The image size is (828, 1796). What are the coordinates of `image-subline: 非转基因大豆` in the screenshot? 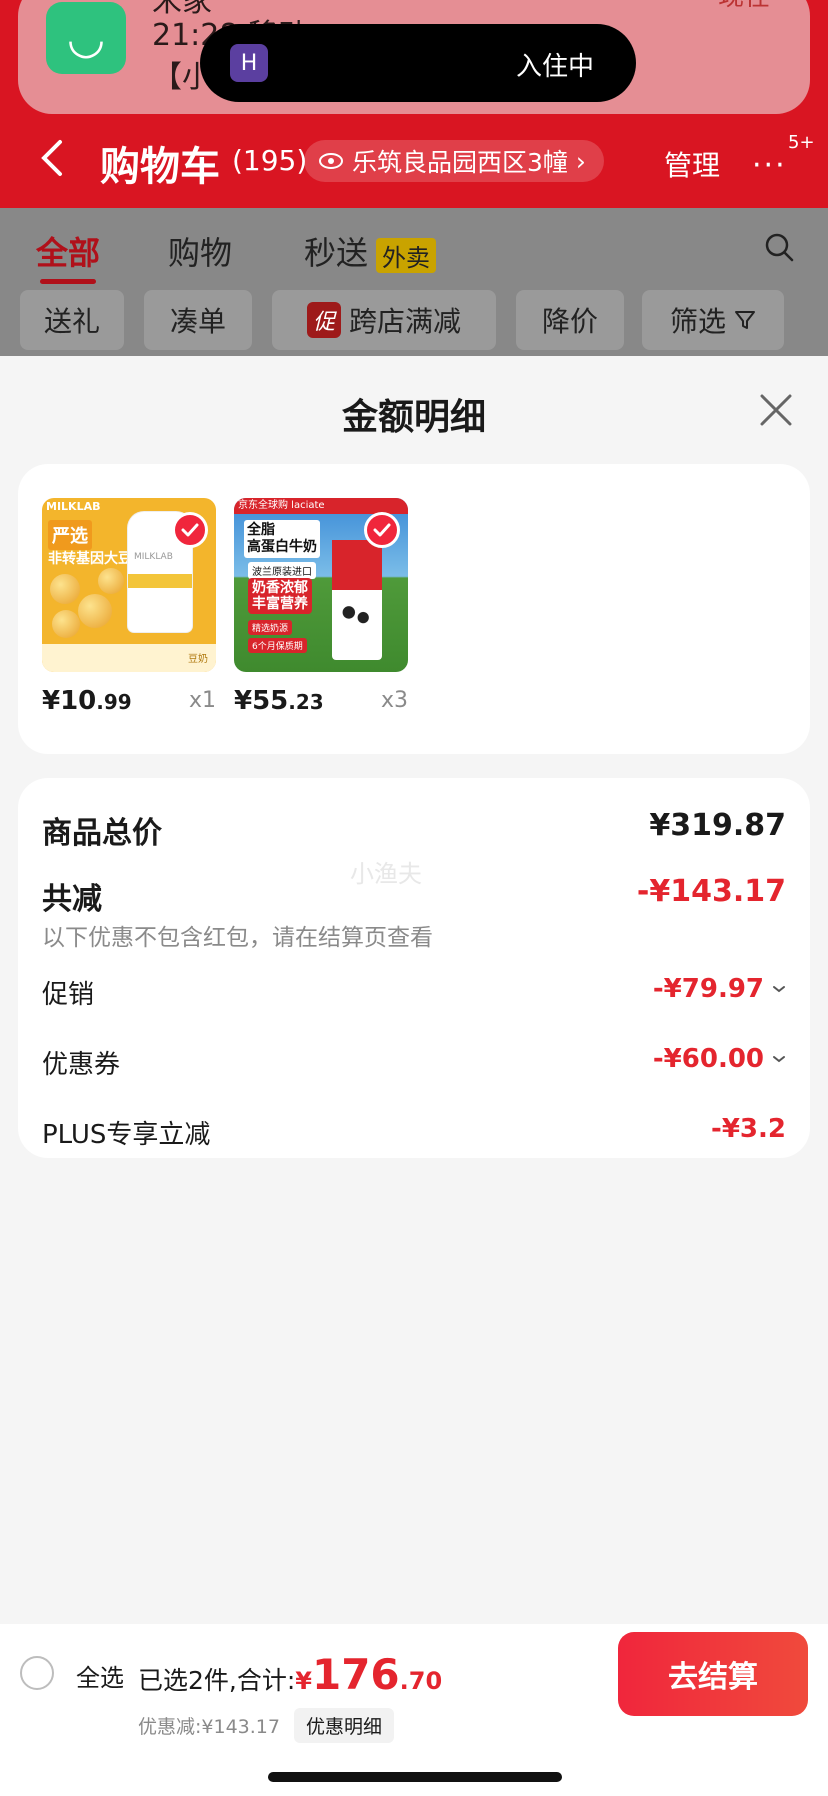 It's located at (90, 559).